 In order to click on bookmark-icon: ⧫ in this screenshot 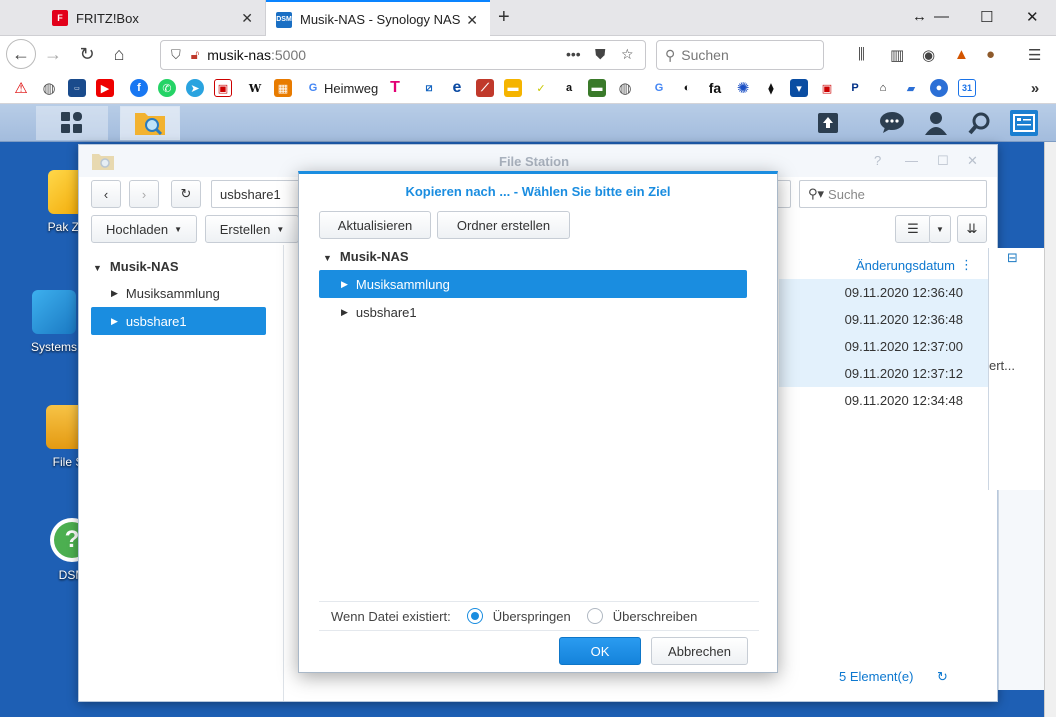, I will do `click(771, 88)`.